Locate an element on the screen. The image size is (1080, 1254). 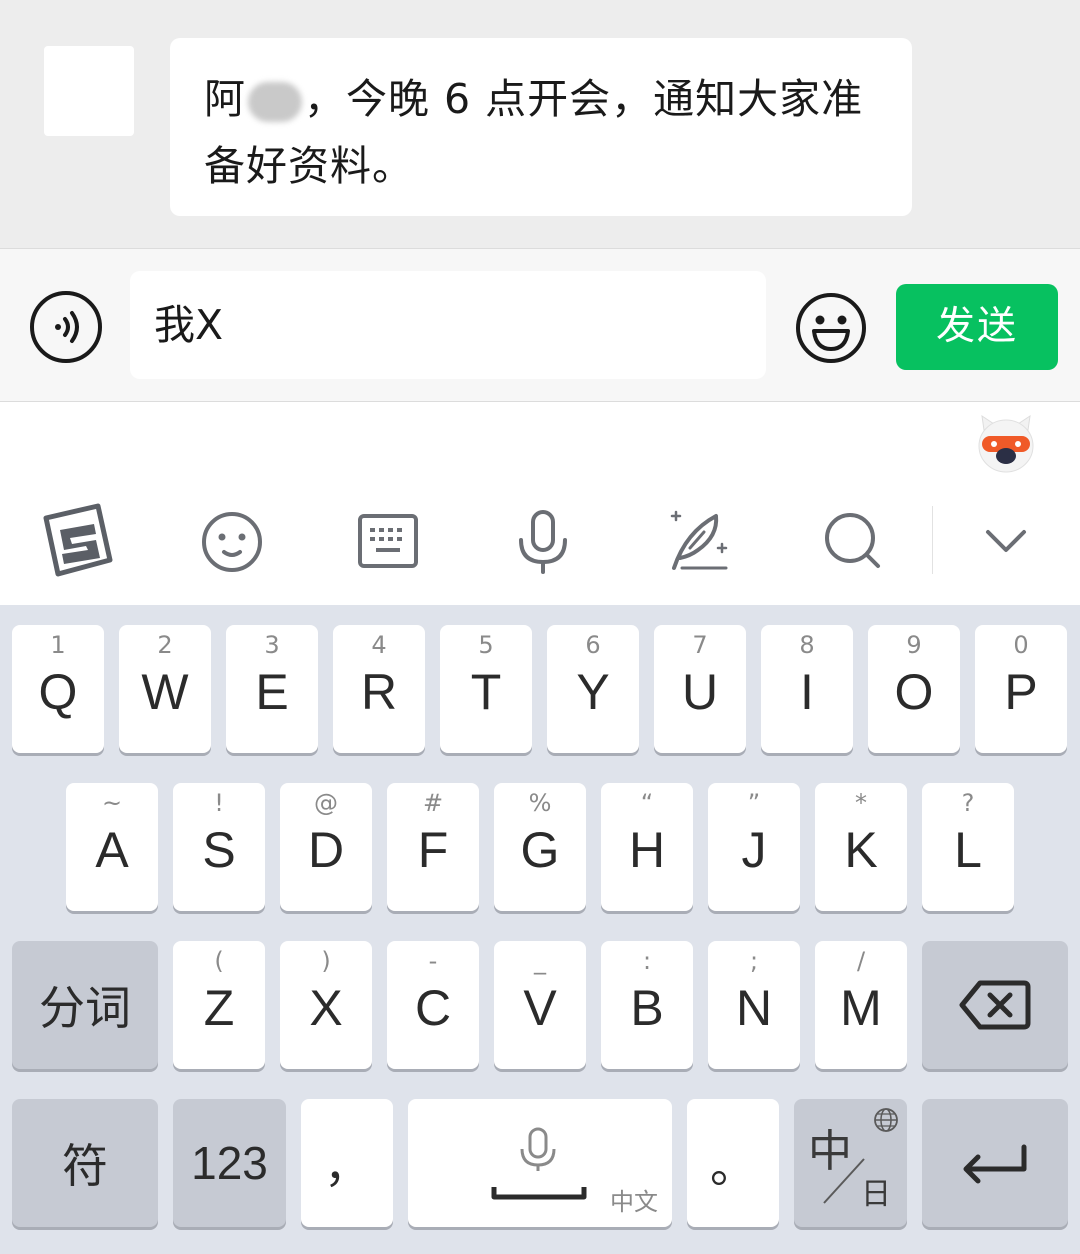
collapse-keyboard-button is located at coordinates (1006, 542).